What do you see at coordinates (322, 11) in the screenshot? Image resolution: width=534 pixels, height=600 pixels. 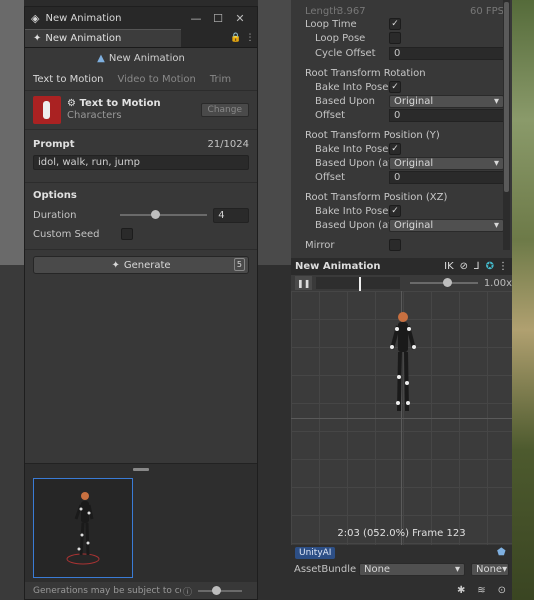 I see `length-label: Length` at bounding box center [322, 11].